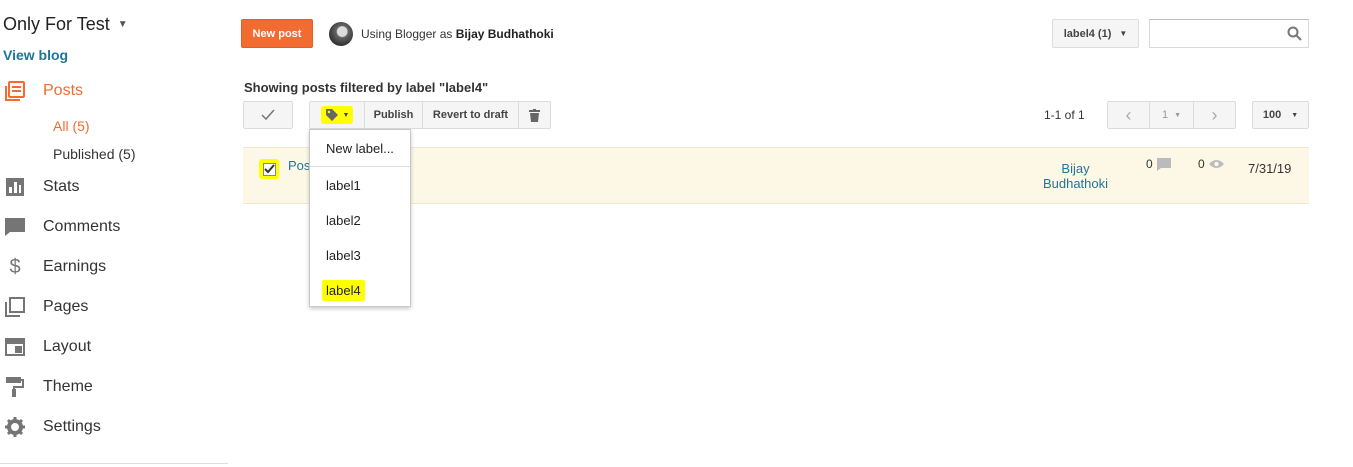 The width and height of the screenshot is (1353, 467). Describe the element at coordinates (61, 186) in the screenshot. I see `sidebar-item-label: Stats` at that location.